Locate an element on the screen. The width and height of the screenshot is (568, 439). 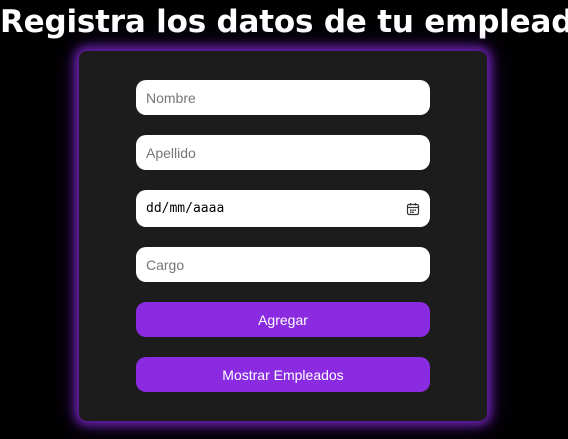
apellido-placeholder: Apellido is located at coordinates (171, 152).